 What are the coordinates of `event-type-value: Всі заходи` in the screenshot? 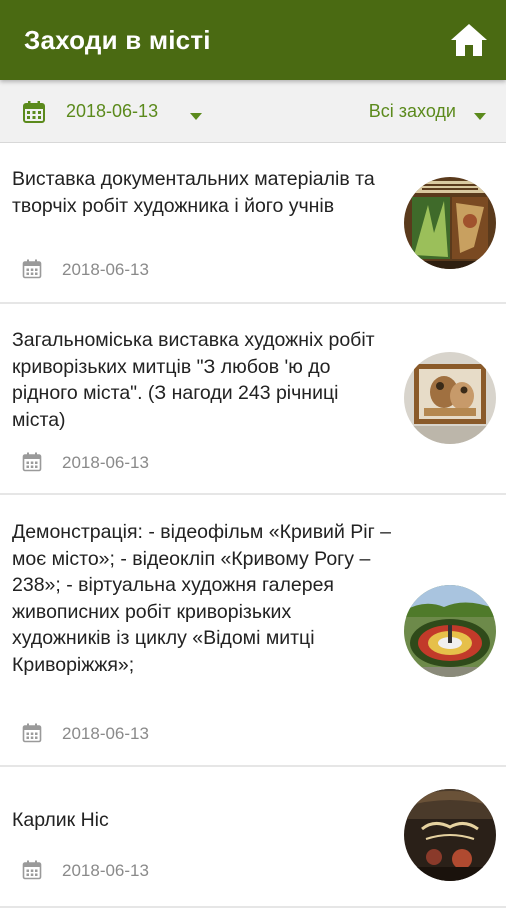 It's located at (412, 111).